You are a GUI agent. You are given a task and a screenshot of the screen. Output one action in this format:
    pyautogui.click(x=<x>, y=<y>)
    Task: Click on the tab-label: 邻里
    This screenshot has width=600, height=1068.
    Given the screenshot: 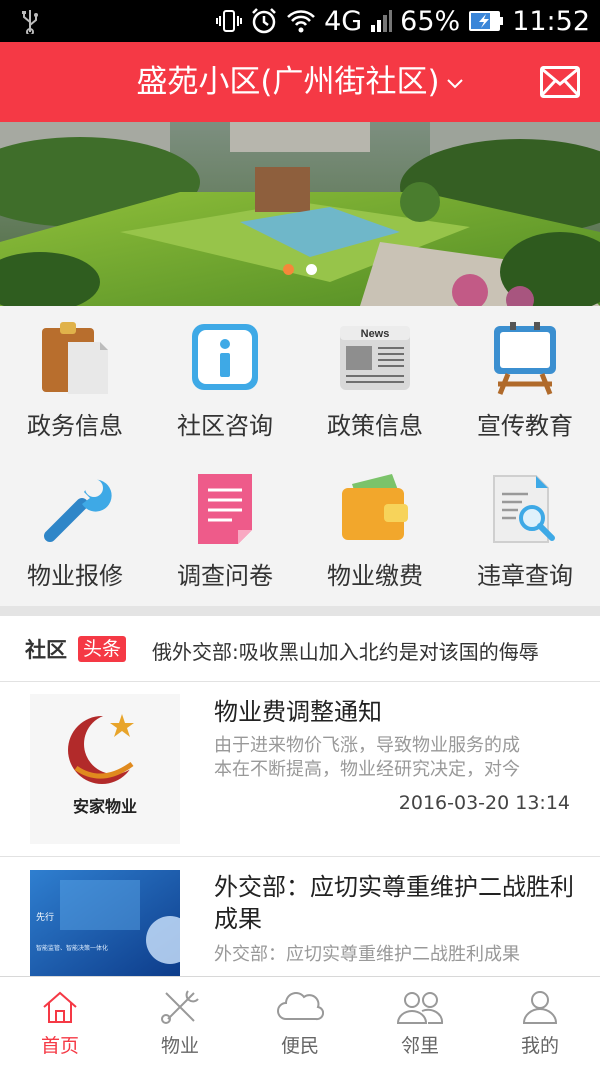 What is the action you would take?
    pyautogui.click(x=419, y=1046)
    